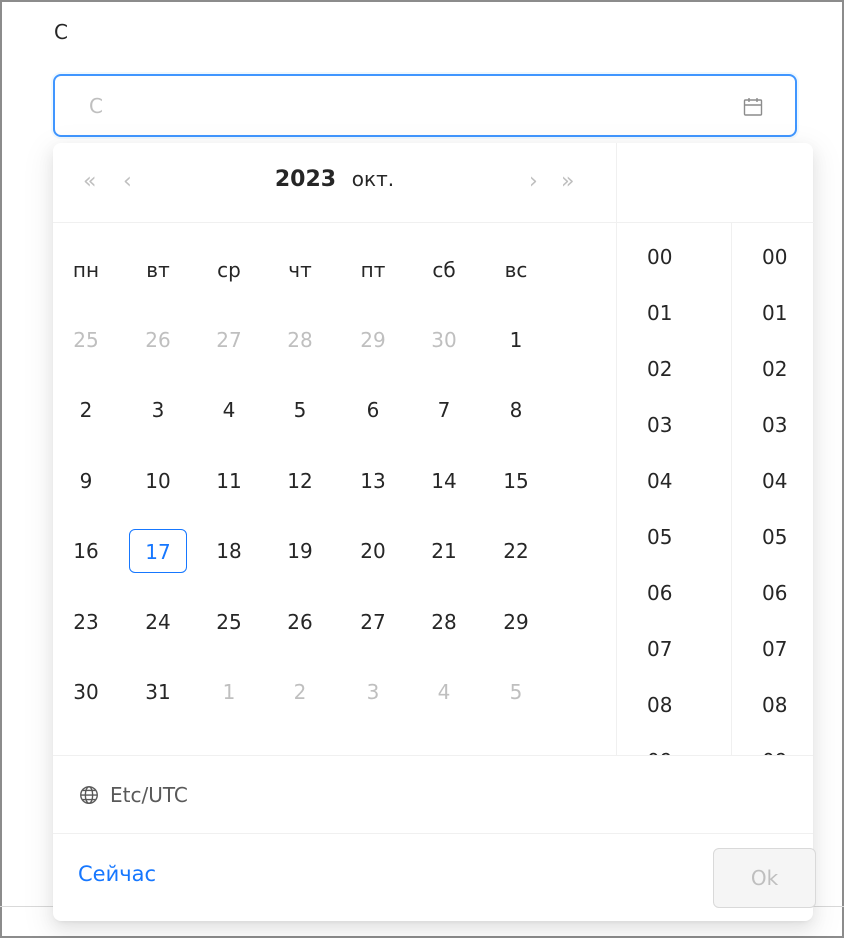  Describe the element at coordinates (774, 481) in the screenshot. I see `minute-cell: 04` at that location.